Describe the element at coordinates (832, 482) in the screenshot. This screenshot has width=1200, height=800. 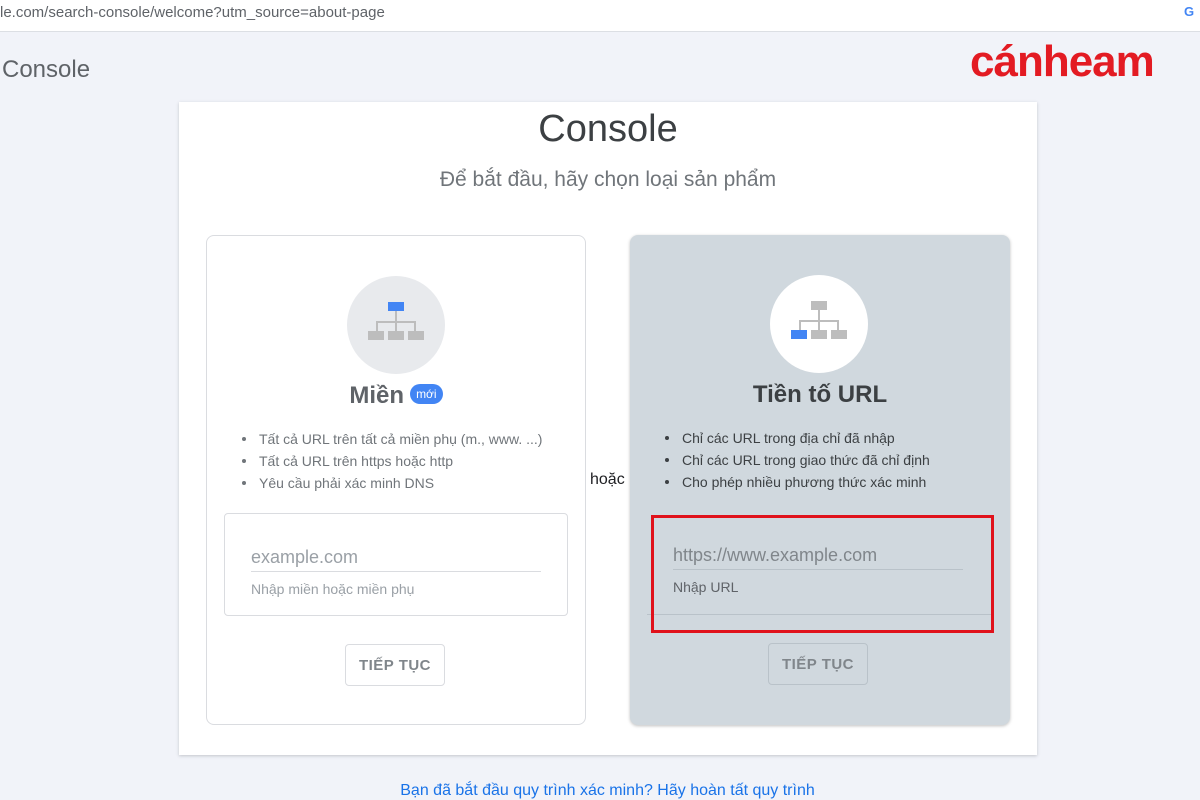
I see `list-item: Cho phép nhiều phương thức xác minh` at that location.